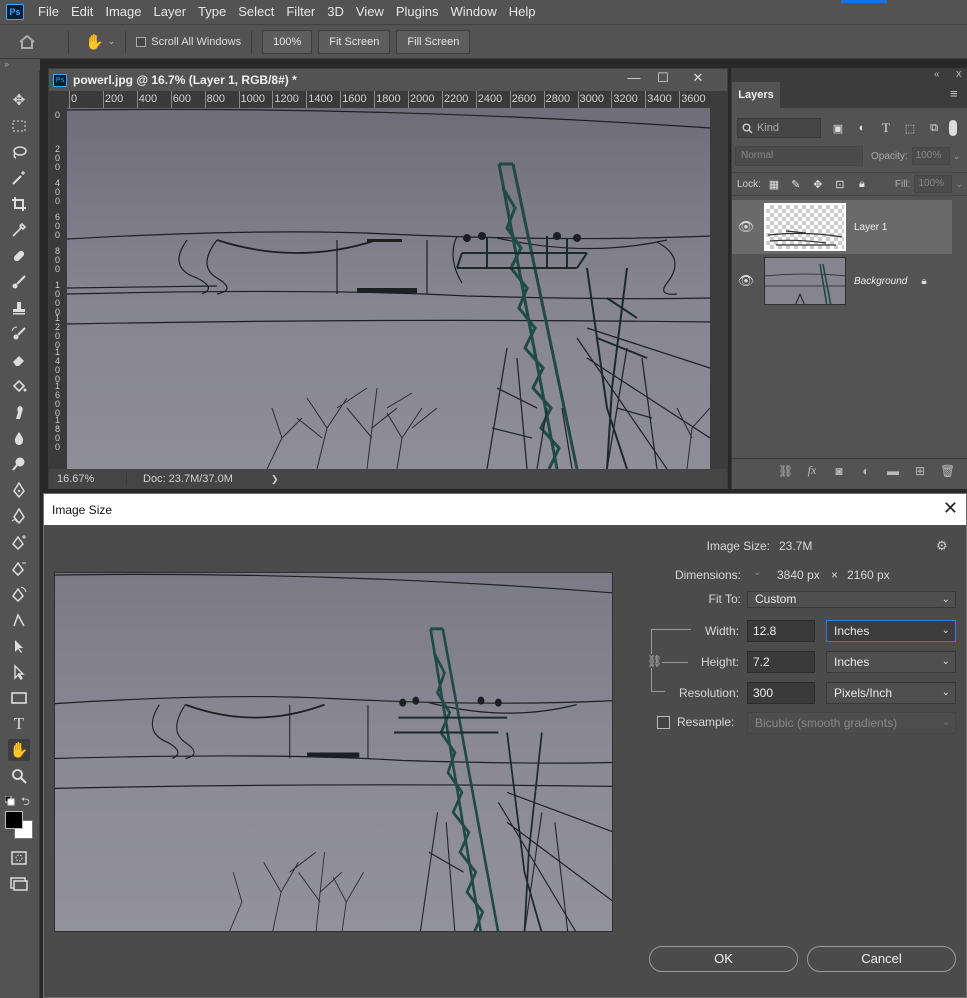 The width and height of the screenshot is (967, 998). Describe the element at coordinates (19, 884) in the screenshot. I see `screen-mode-icon` at that location.